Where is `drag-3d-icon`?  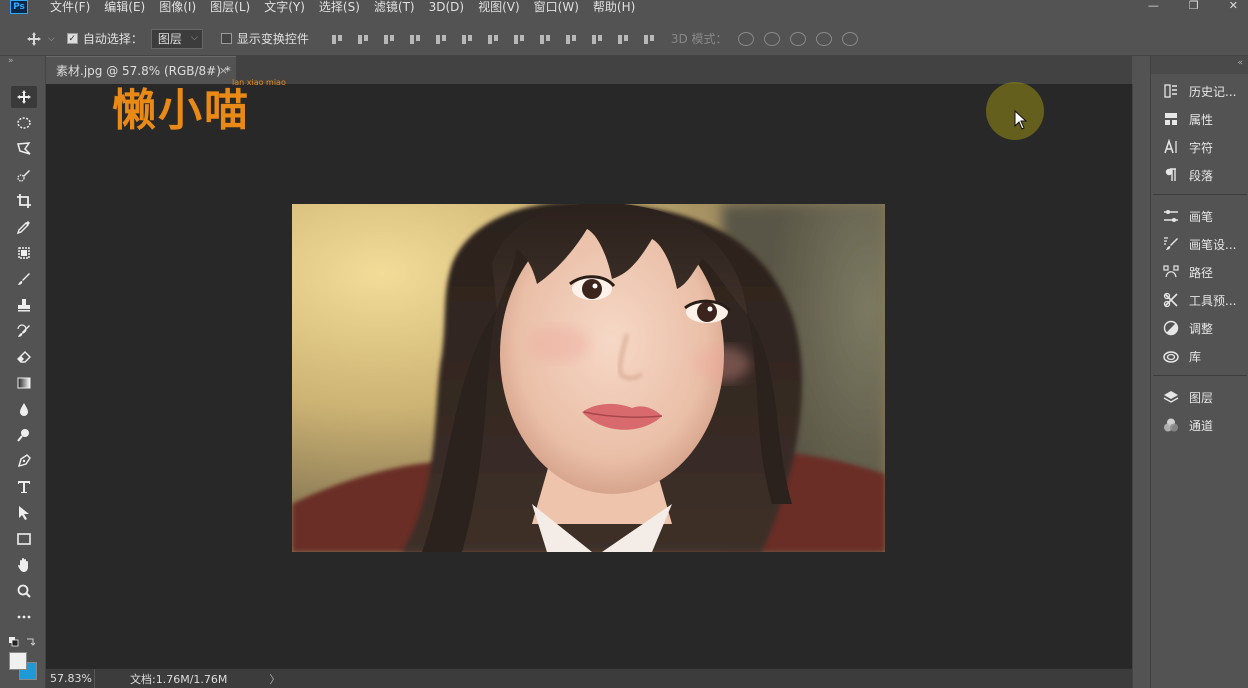
drag-3d-icon is located at coordinates (797, 38).